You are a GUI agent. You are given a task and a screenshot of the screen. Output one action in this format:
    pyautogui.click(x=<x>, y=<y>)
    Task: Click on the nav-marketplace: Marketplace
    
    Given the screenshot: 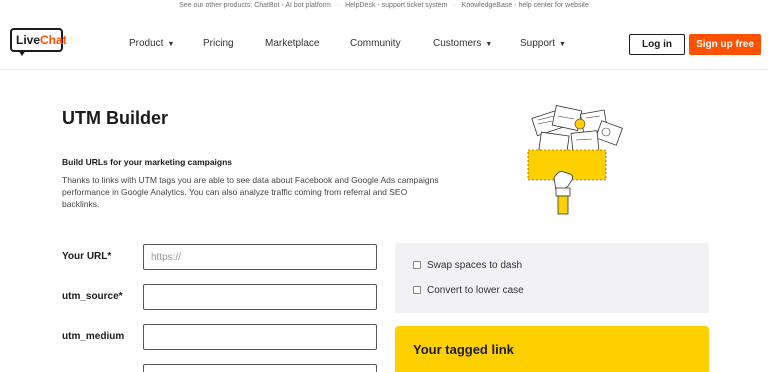 What is the action you would take?
    pyautogui.click(x=292, y=44)
    